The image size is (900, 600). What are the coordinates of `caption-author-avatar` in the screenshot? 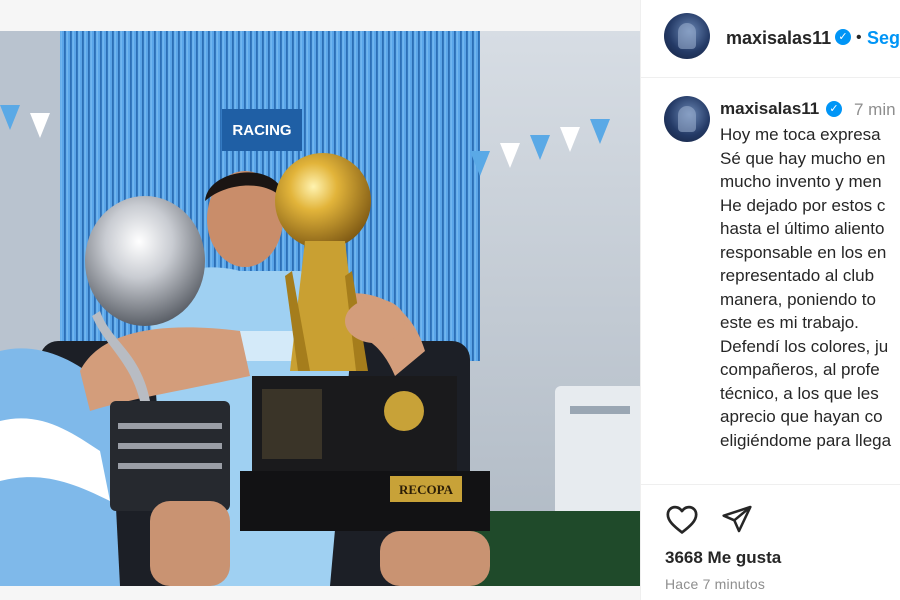 It's located at (687, 119).